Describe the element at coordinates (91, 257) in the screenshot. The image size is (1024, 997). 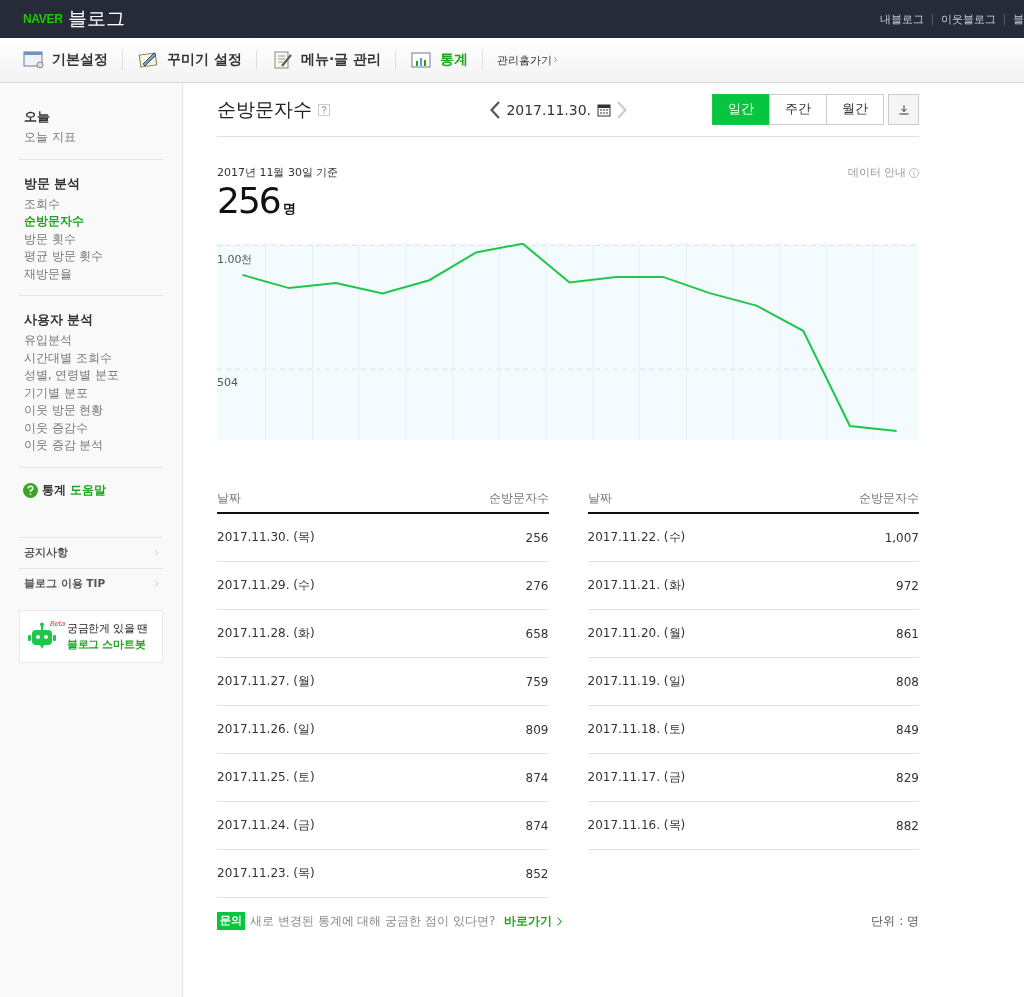
I see `sidebar-item: 평균 방문 횟수` at that location.